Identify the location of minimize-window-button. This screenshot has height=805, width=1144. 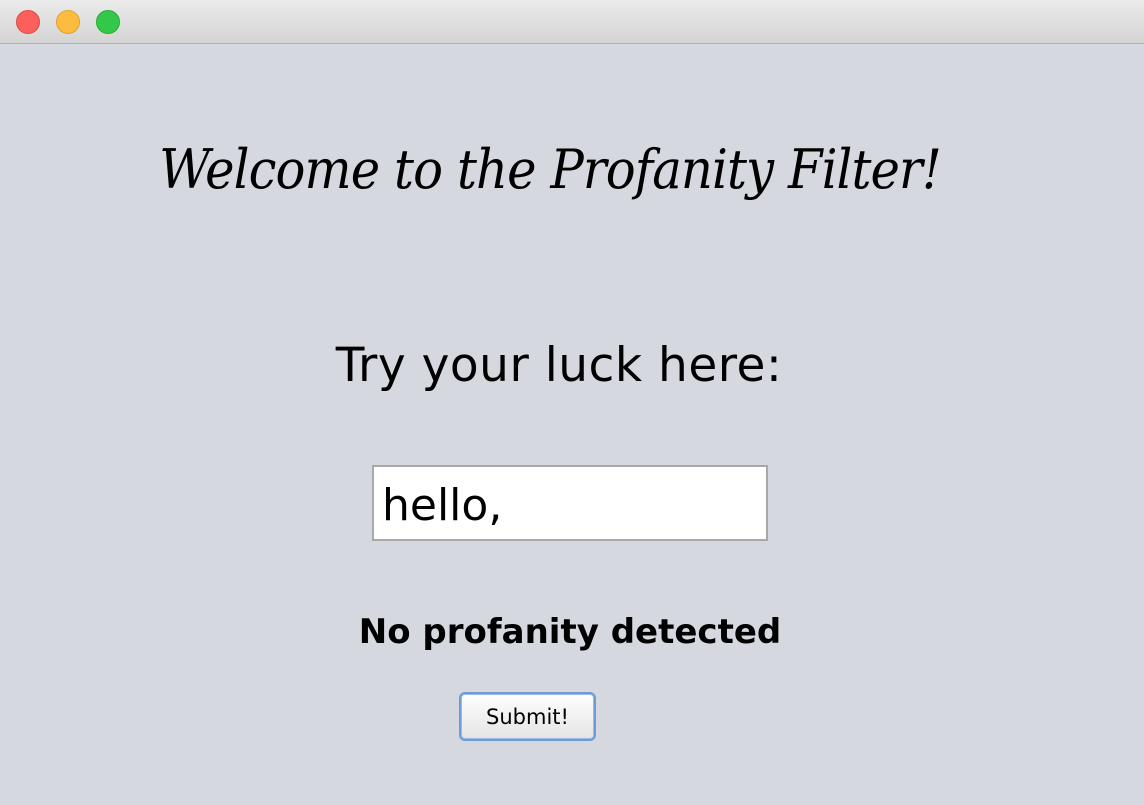
(68, 22).